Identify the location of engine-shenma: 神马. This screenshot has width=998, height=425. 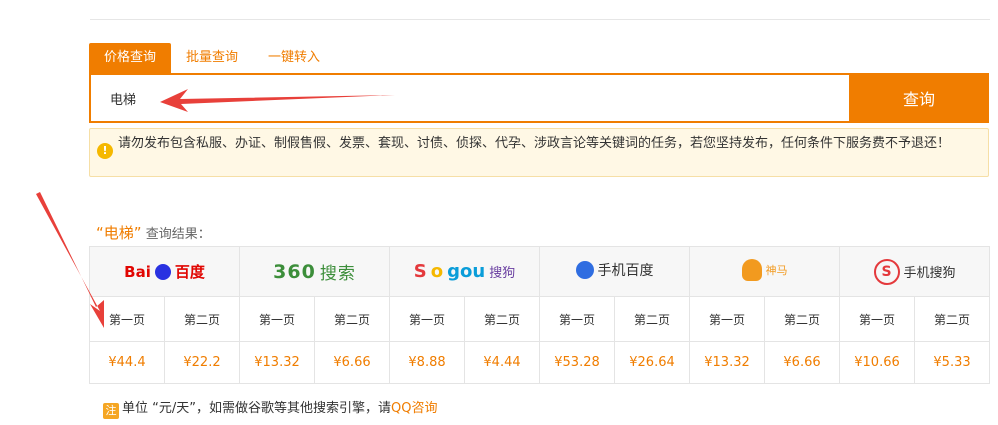
(765, 271).